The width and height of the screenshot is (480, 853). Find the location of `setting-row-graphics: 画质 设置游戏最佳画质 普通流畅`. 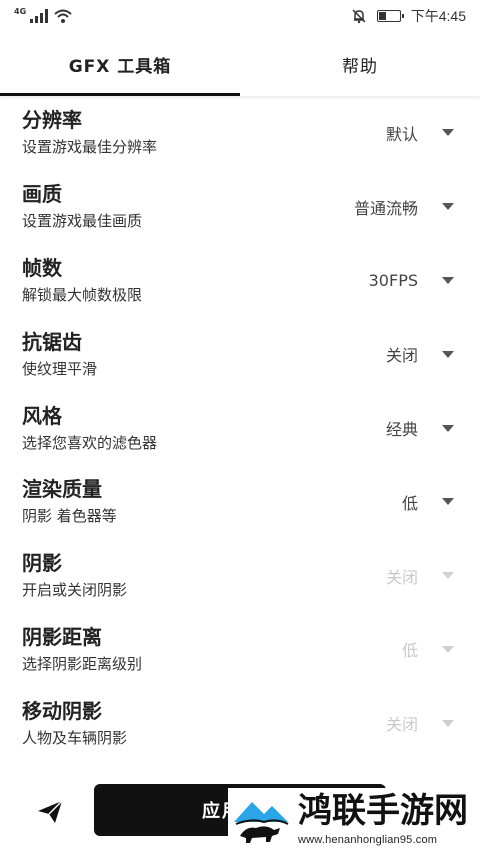

setting-row-graphics: 画质 设置游戏最佳画质 普通流畅 is located at coordinates (240, 207).